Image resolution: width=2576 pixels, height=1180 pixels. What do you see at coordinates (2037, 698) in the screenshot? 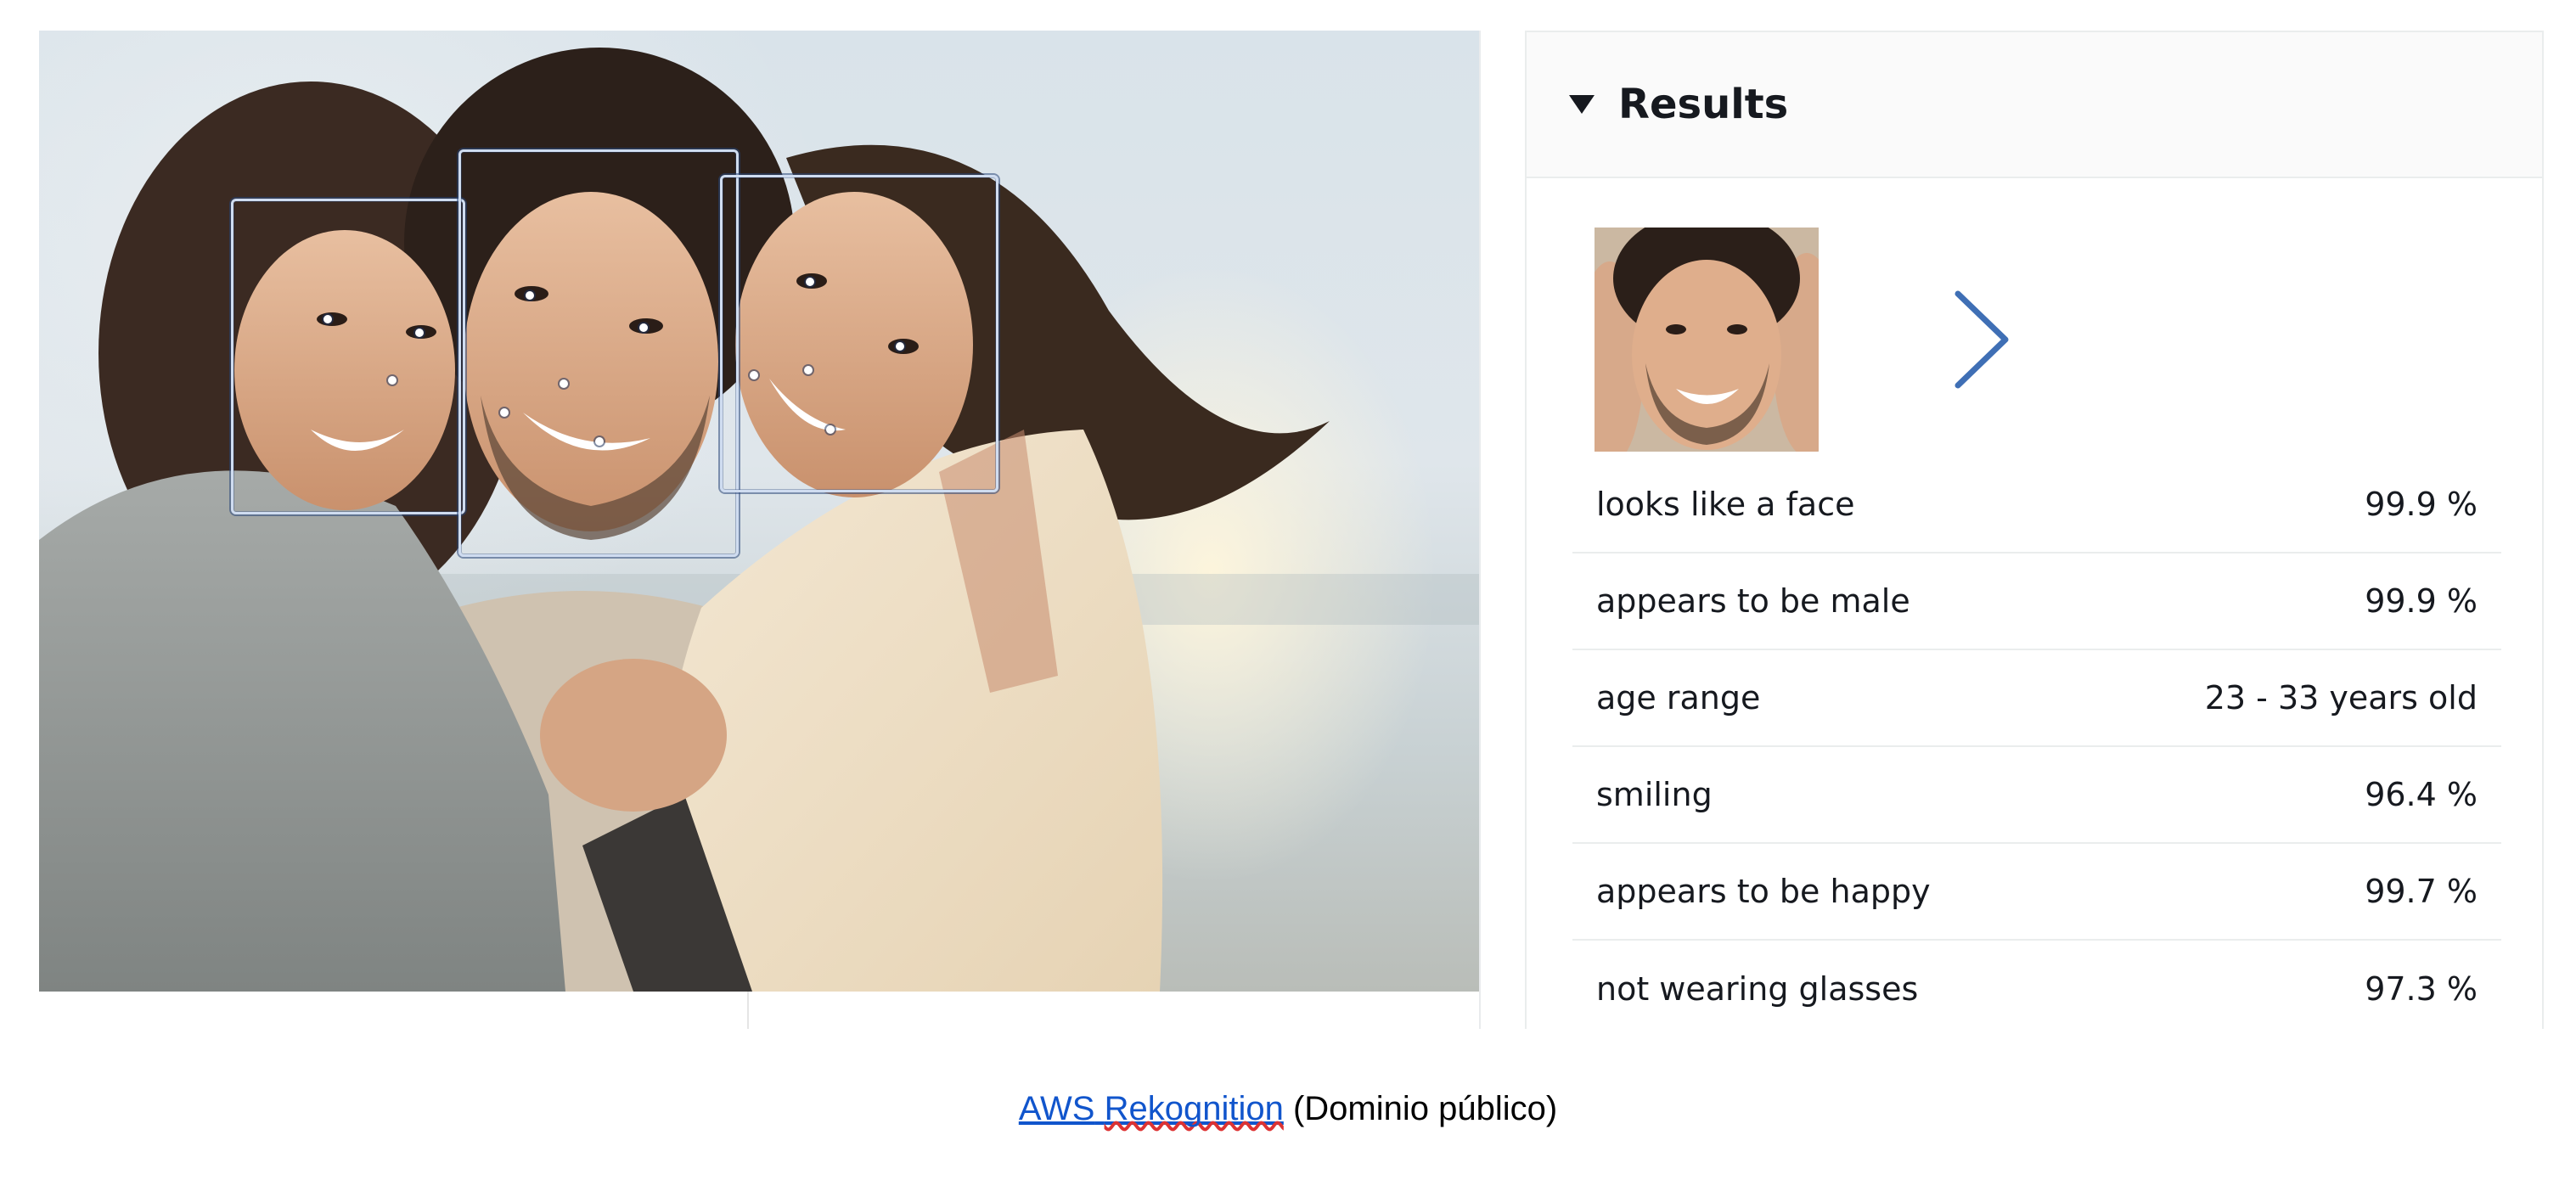
I see `result-row-age: age range 23 - 33 years old` at bounding box center [2037, 698].